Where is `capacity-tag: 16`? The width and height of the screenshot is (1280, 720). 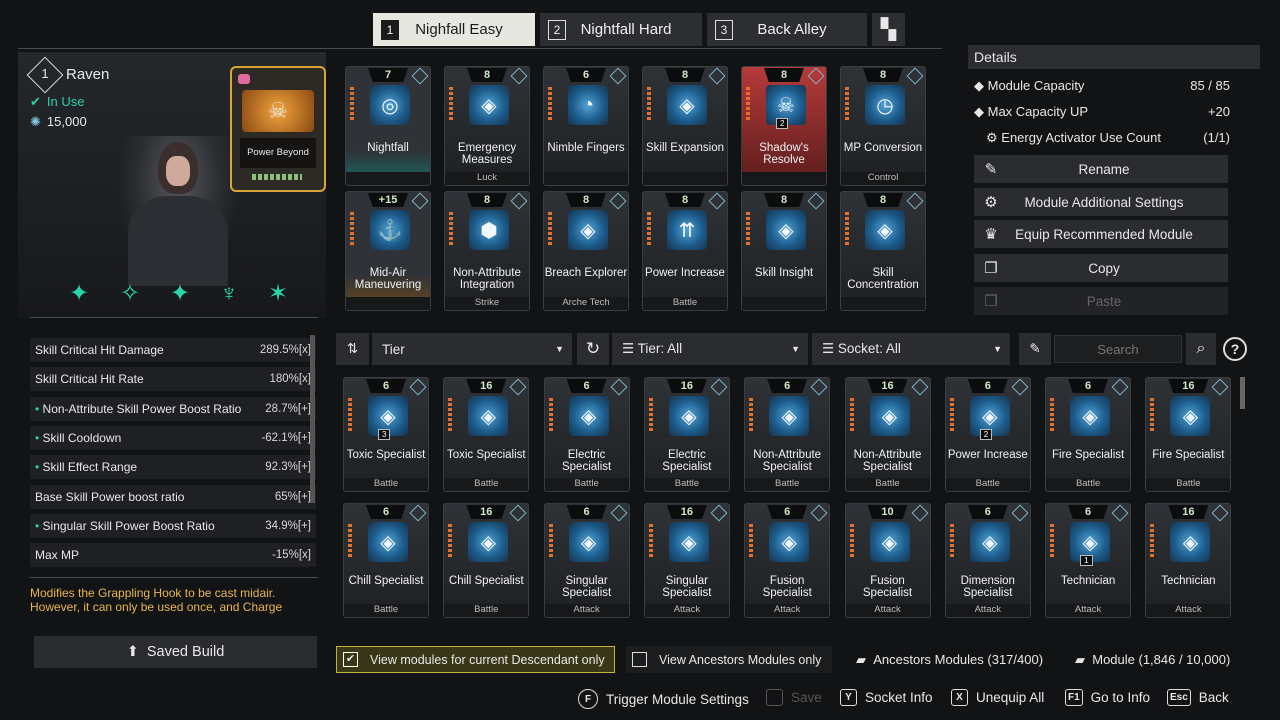
capacity-tag: 16 is located at coordinates (887, 386).